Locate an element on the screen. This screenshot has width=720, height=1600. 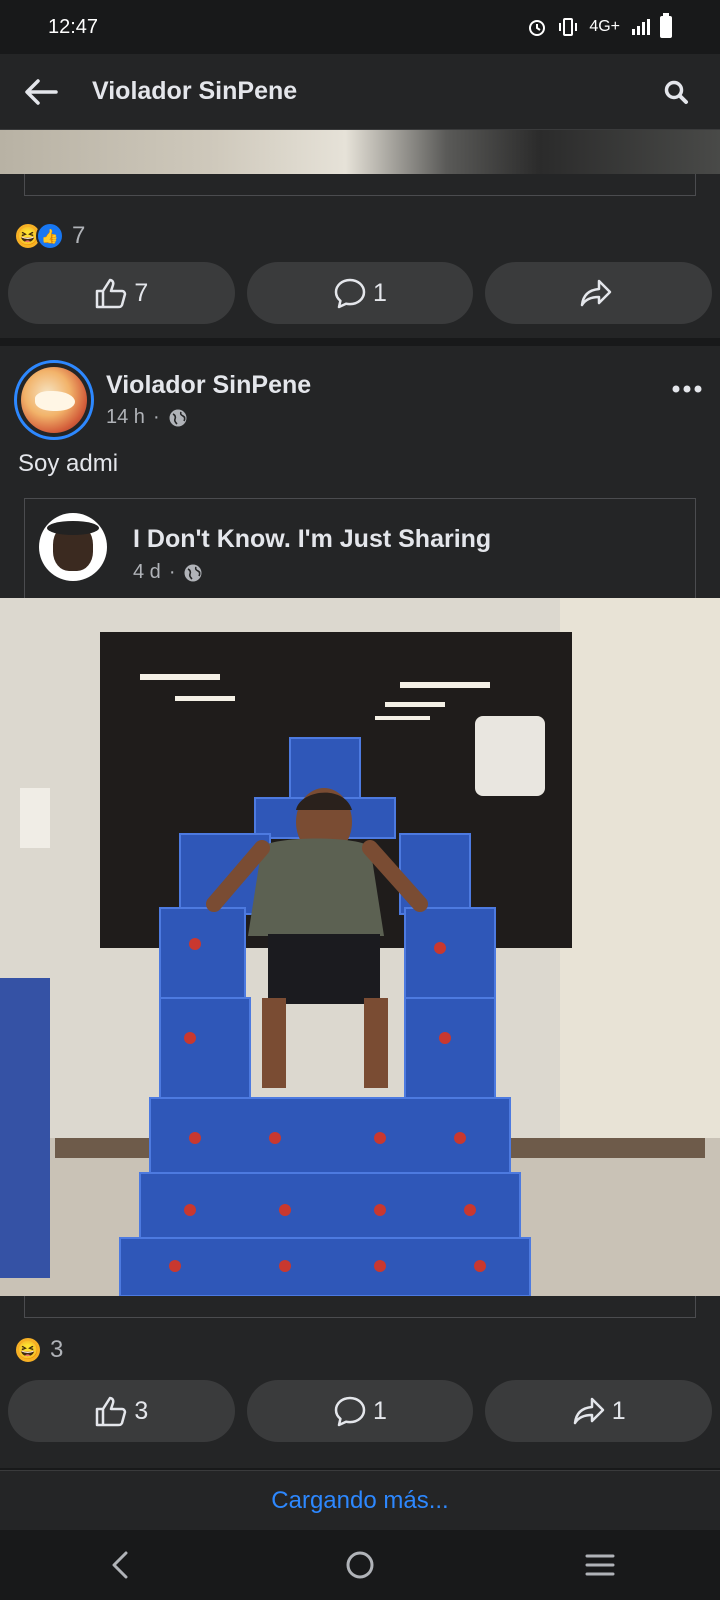
reaction-summary: 😆 3 is located at coordinates (38, 1350).